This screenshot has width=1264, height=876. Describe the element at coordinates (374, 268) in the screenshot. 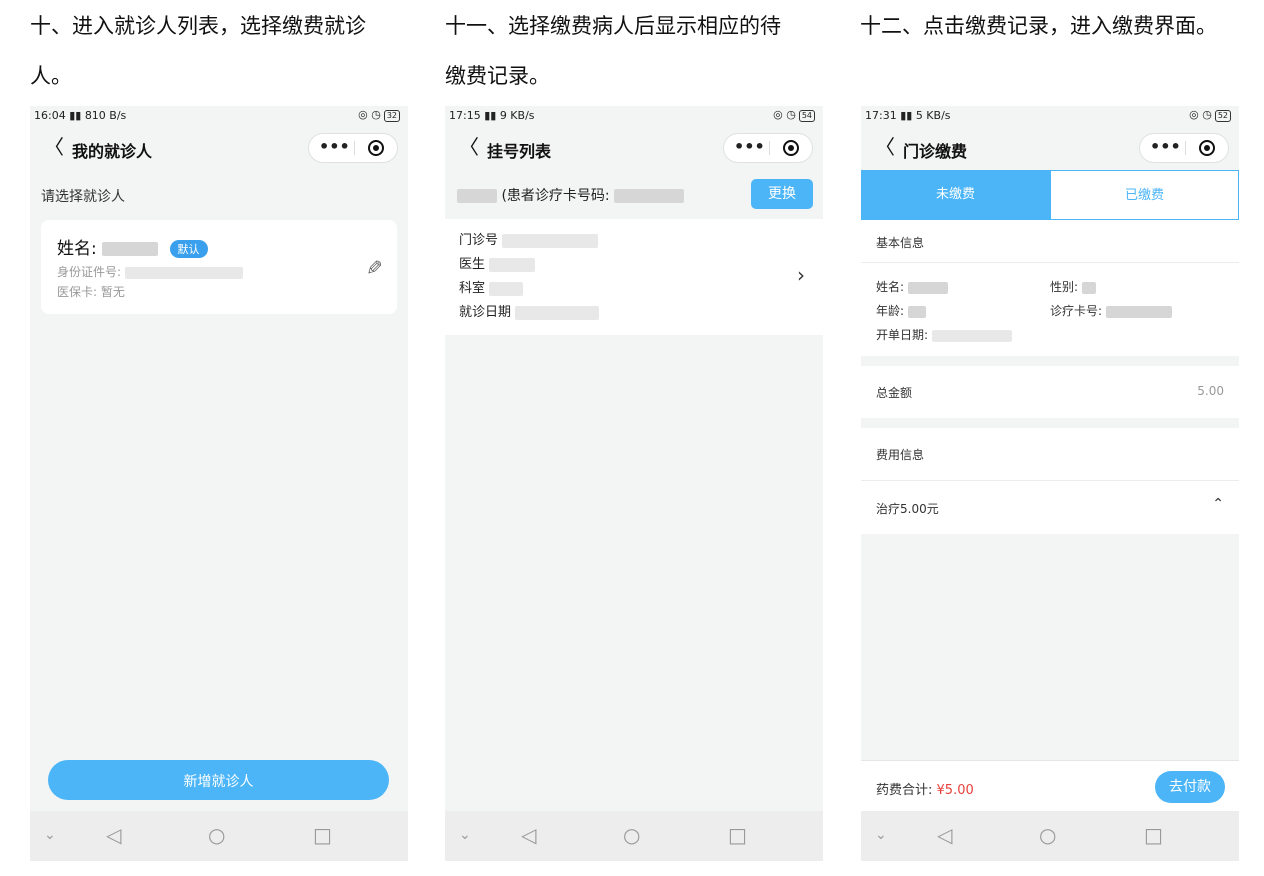

I see `pencil-icon: ✎` at that location.